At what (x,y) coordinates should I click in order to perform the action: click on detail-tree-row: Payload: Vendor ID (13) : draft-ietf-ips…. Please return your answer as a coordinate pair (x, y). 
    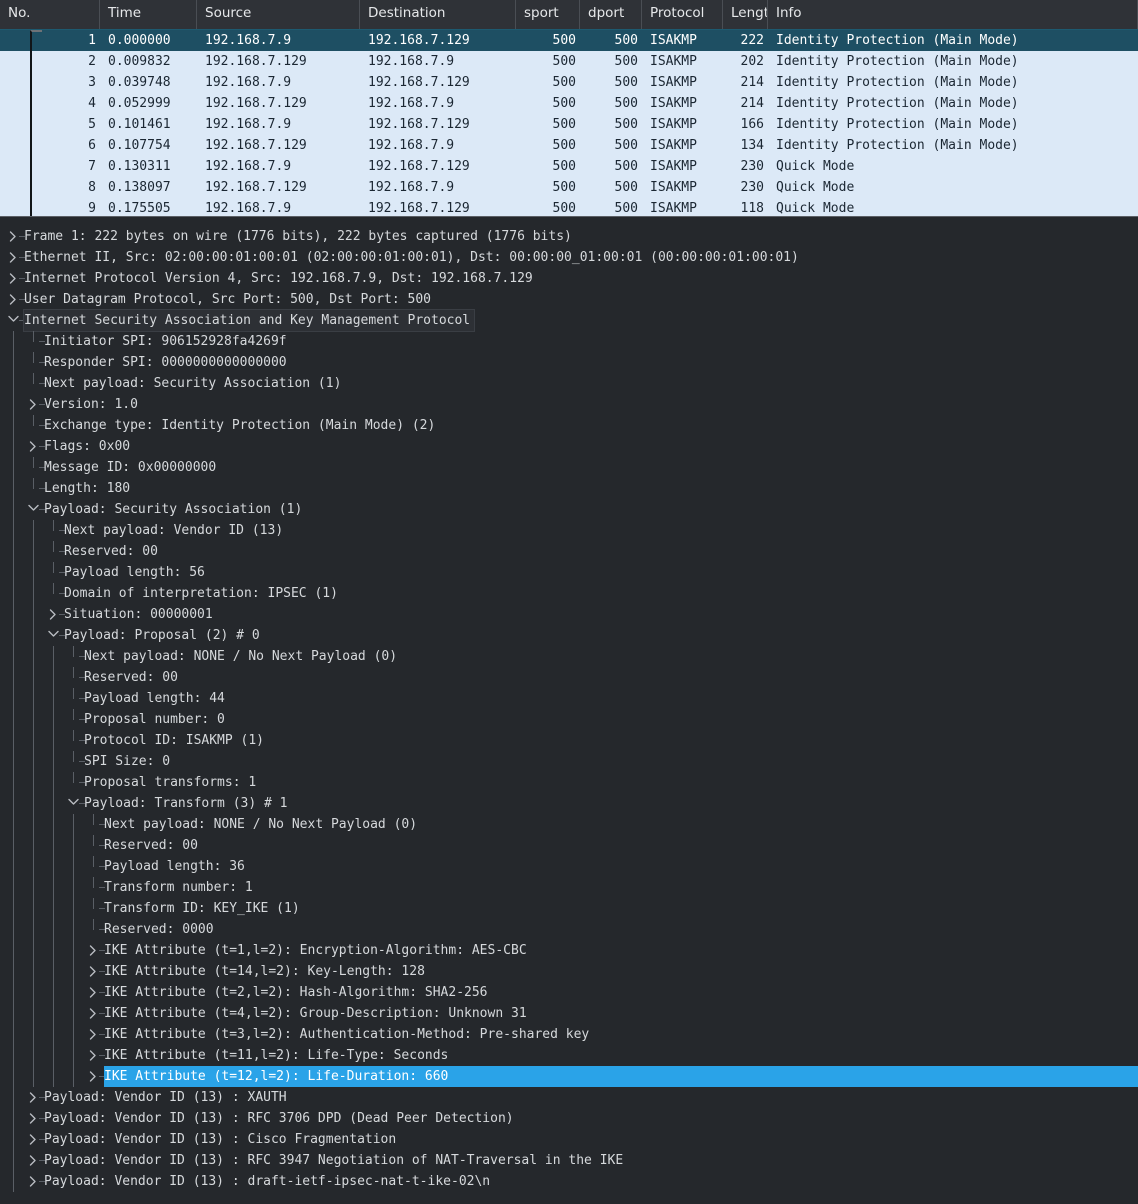
    Looking at the image, I should click on (569, 1181).